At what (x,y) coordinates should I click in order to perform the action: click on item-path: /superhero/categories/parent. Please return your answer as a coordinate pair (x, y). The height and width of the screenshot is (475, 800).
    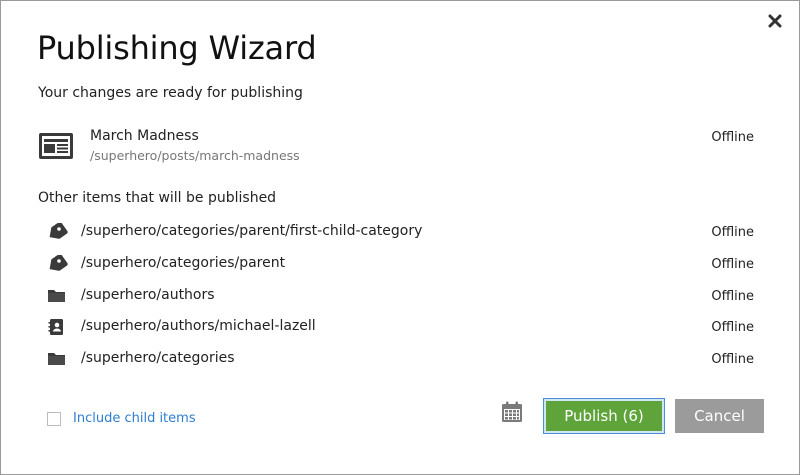
    Looking at the image, I should click on (183, 262).